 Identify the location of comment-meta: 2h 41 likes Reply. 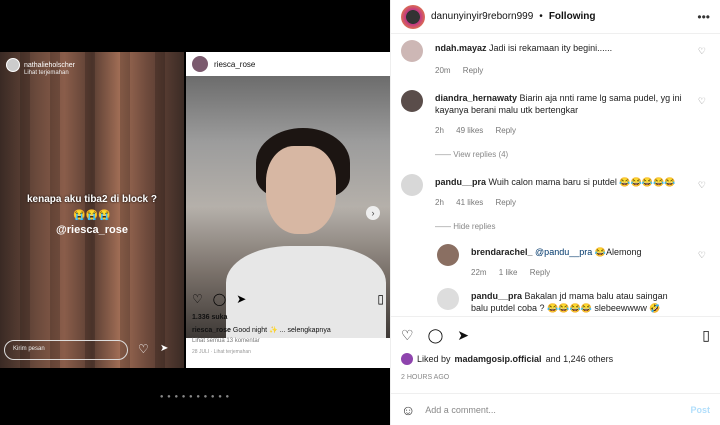
(480, 202).